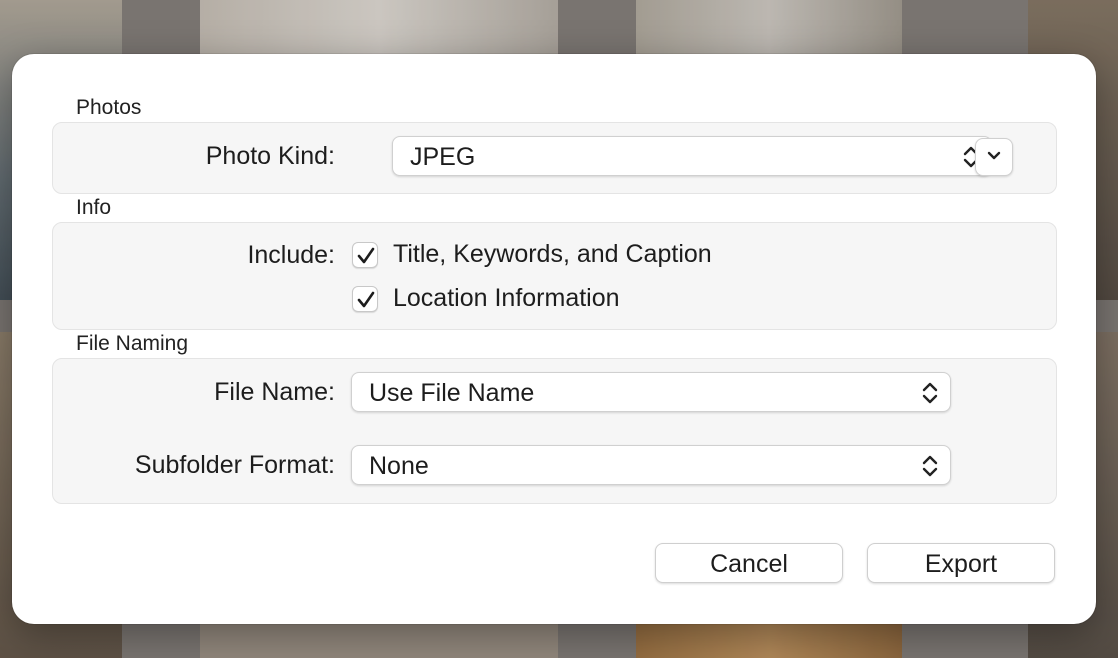 The image size is (1118, 658). I want to click on photos-group: Photo Kind: JPEG, so click(554, 158).